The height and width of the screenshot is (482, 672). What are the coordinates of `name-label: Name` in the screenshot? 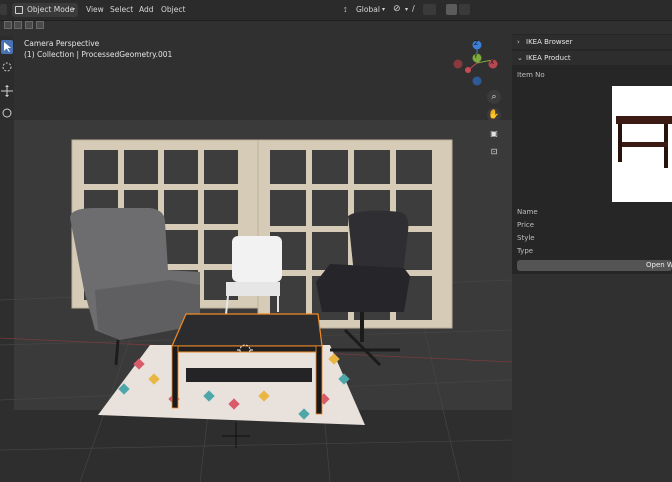 It's located at (527, 212).